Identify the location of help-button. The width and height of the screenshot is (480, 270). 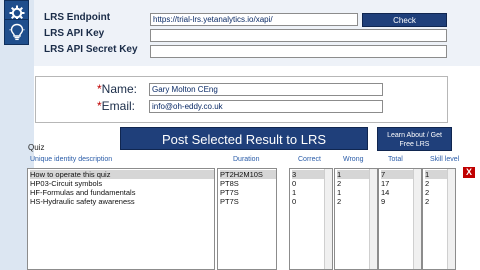
(16, 32).